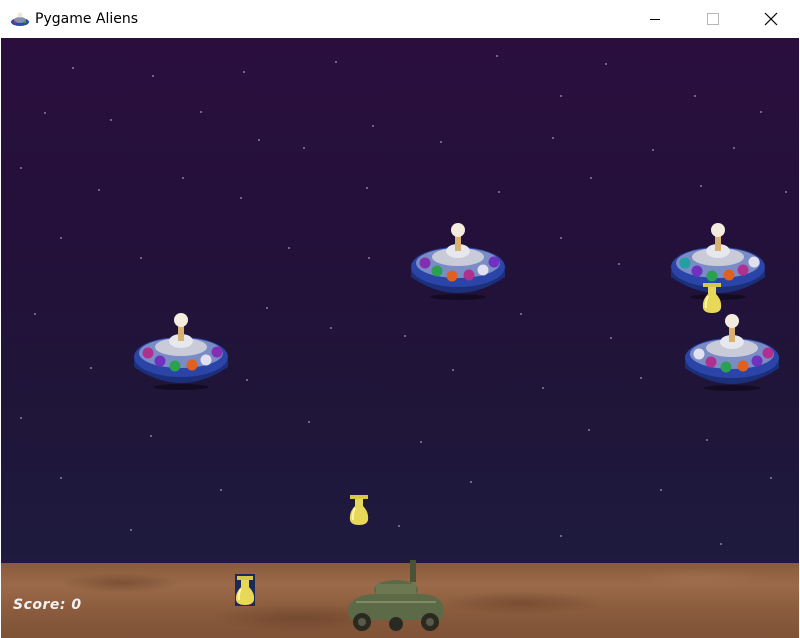 This screenshot has width=800, height=638. I want to click on window-title: Pygame Aliens, so click(86, 19).